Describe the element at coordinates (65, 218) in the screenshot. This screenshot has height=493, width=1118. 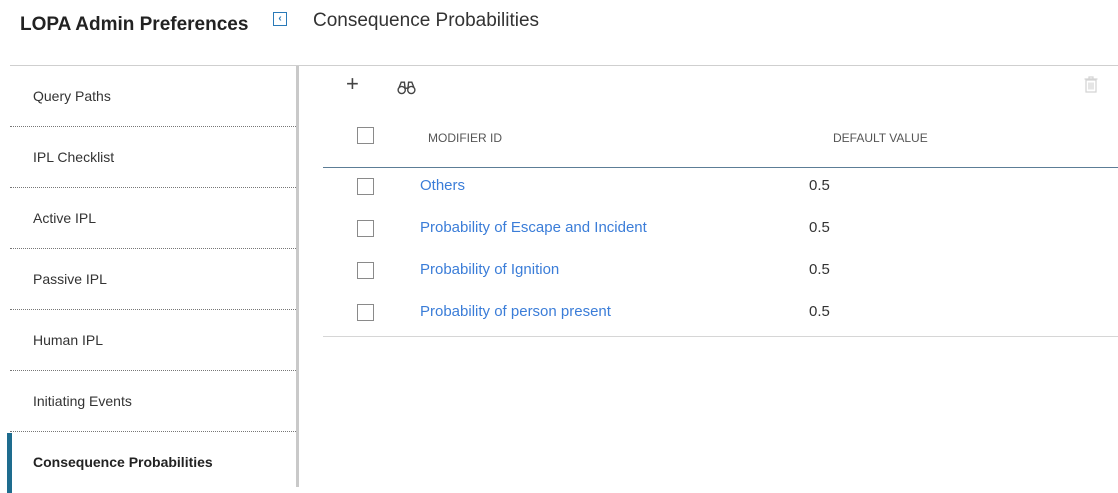
I see `sidebar-item-label: Active IPL` at that location.